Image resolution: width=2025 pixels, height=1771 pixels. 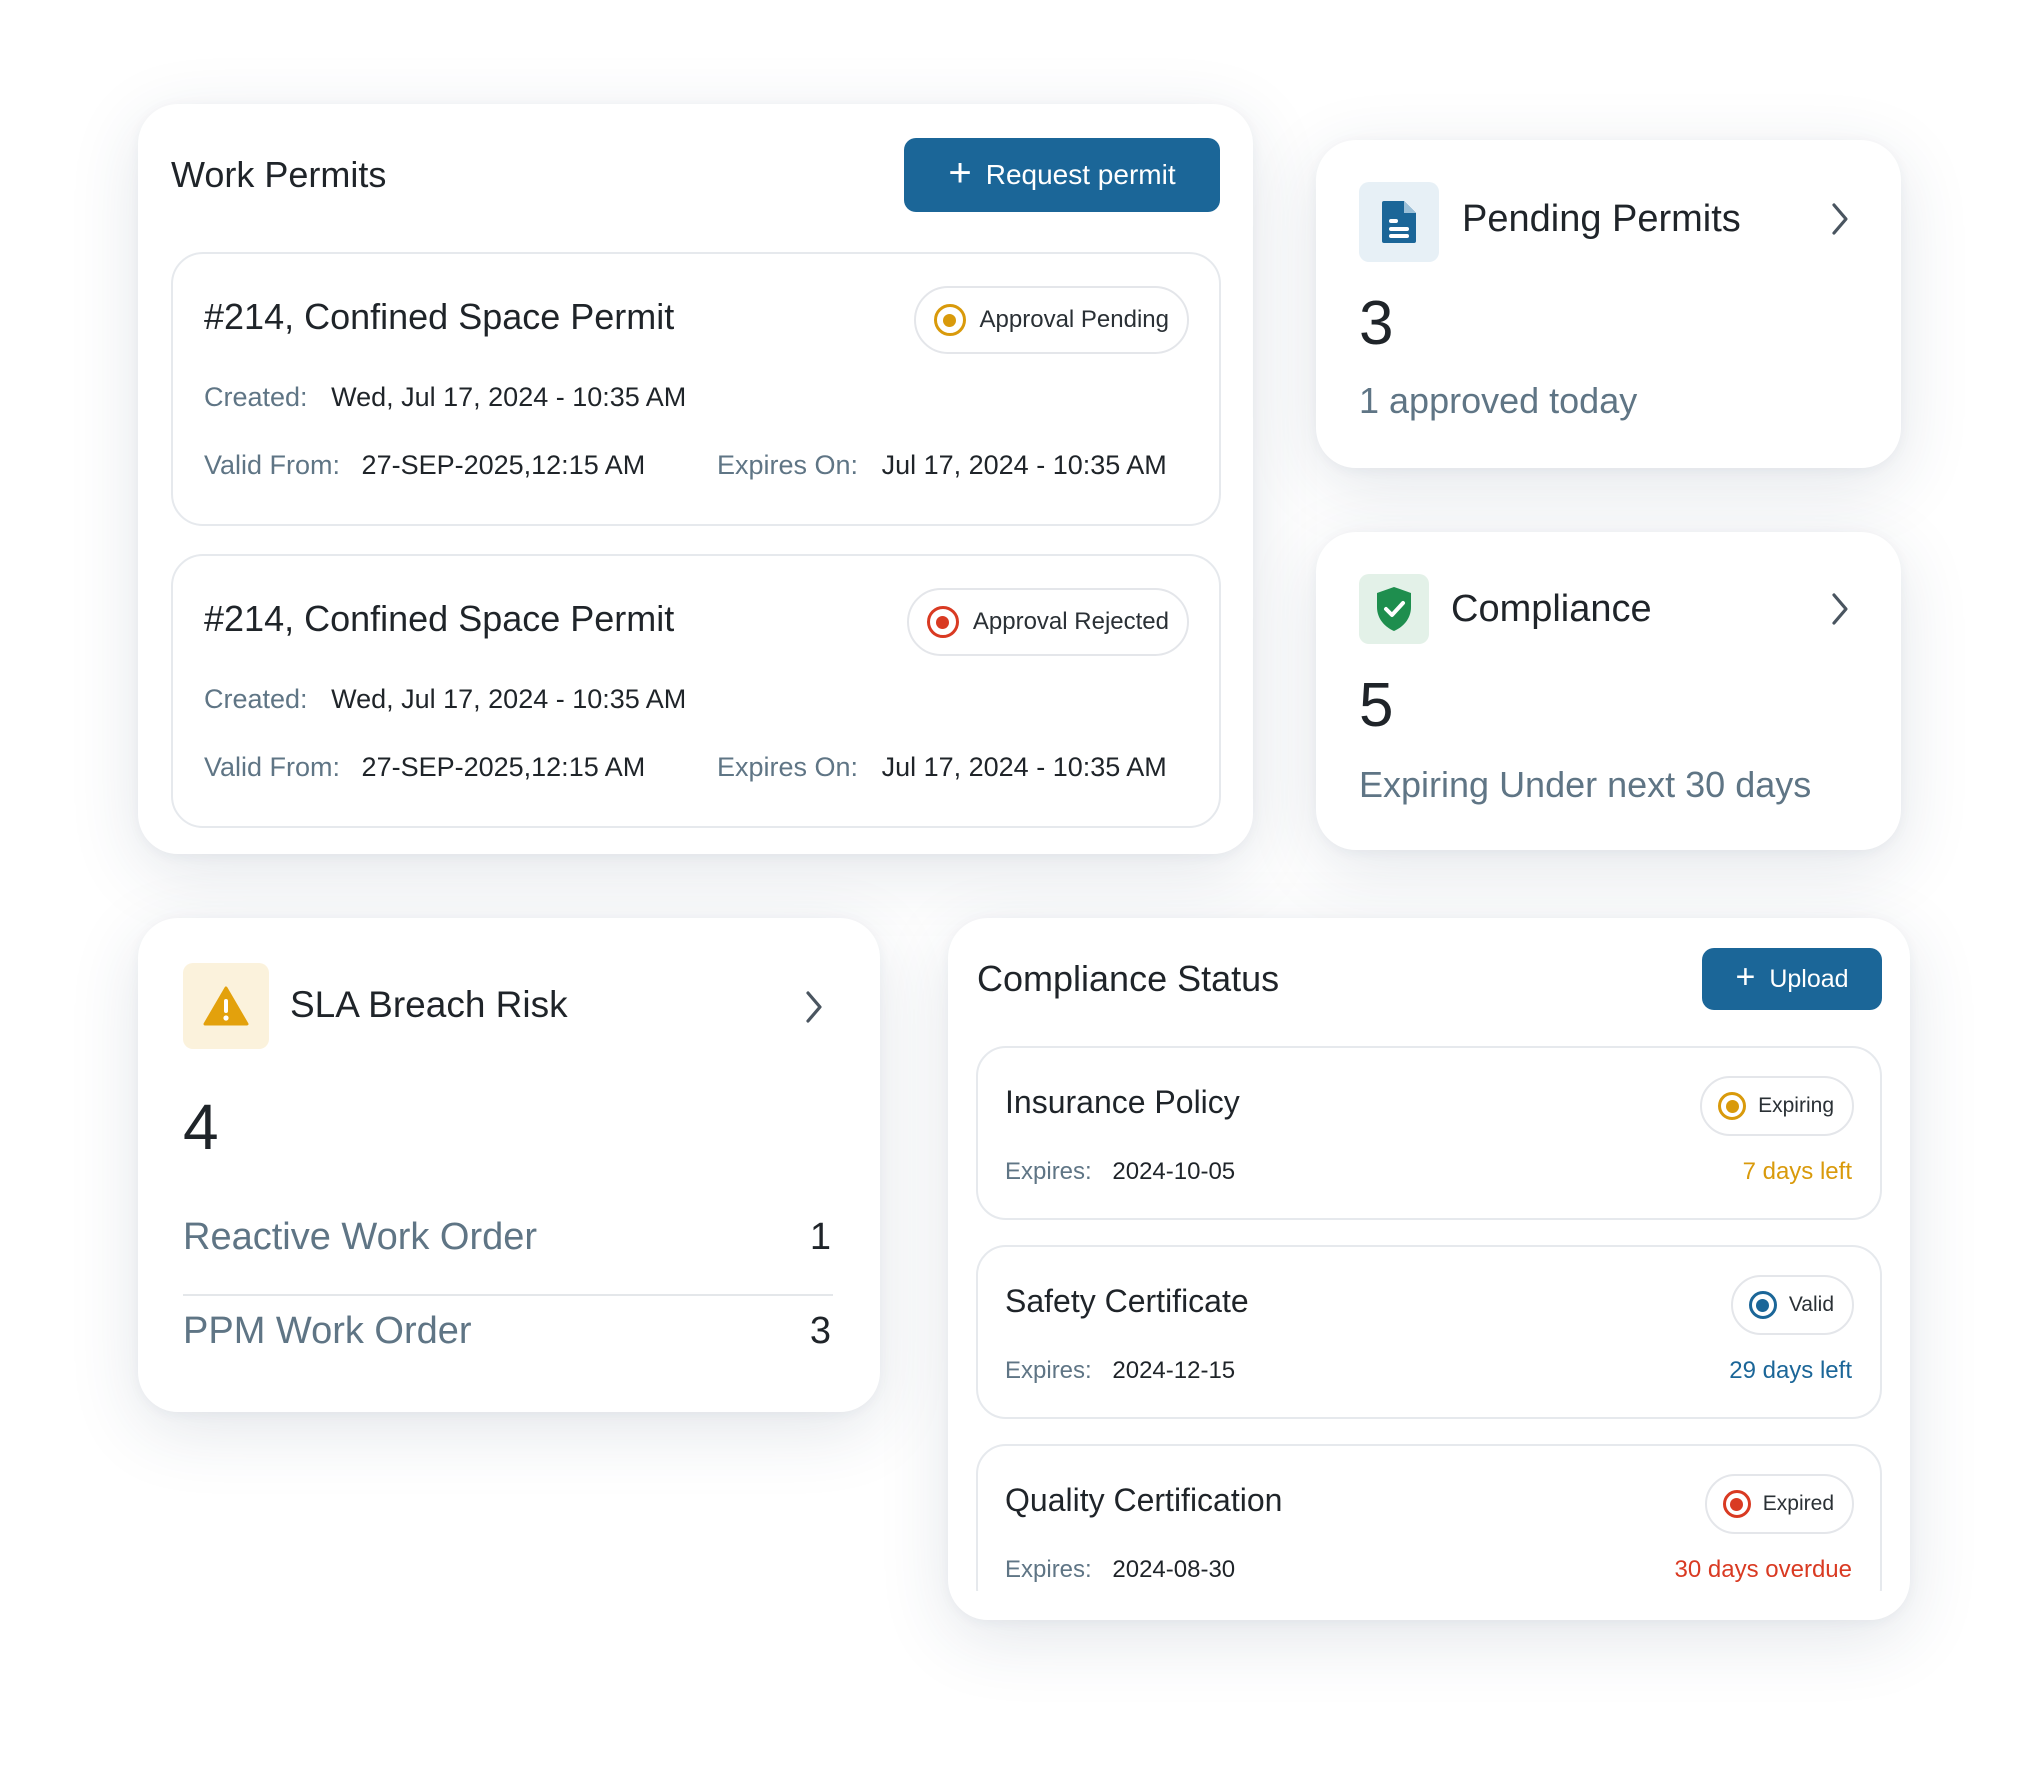 I want to click on pending-permits-subtitle: 1 approved today, so click(x=1498, y=400).